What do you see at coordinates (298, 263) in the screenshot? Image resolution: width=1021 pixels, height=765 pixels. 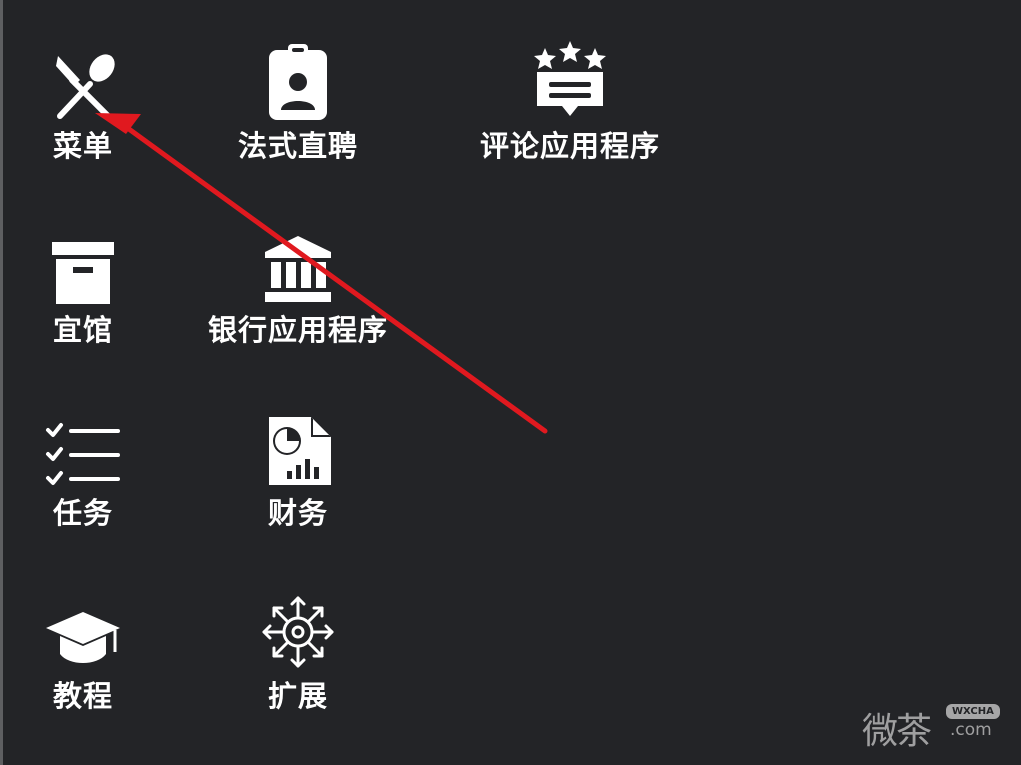 I see `bank-icon` at bounding box center [298, 263].